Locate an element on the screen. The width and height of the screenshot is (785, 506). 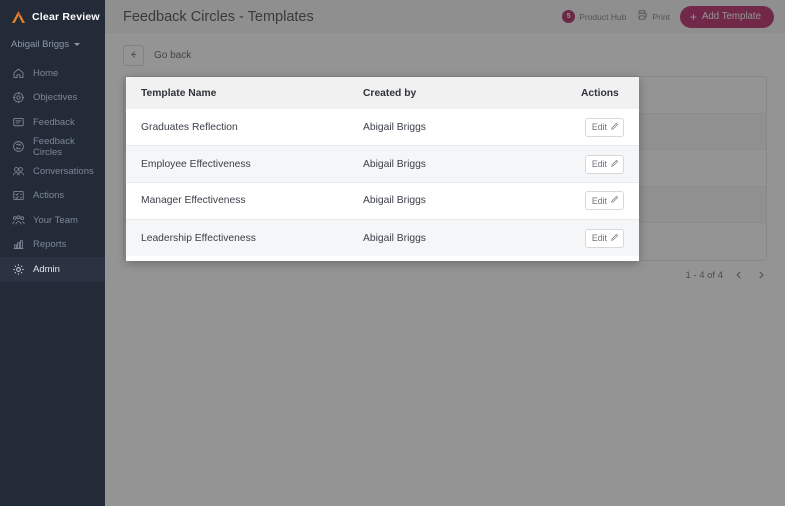
sidebar-item-objectives: Objectives is located at coordinates (52, 98).